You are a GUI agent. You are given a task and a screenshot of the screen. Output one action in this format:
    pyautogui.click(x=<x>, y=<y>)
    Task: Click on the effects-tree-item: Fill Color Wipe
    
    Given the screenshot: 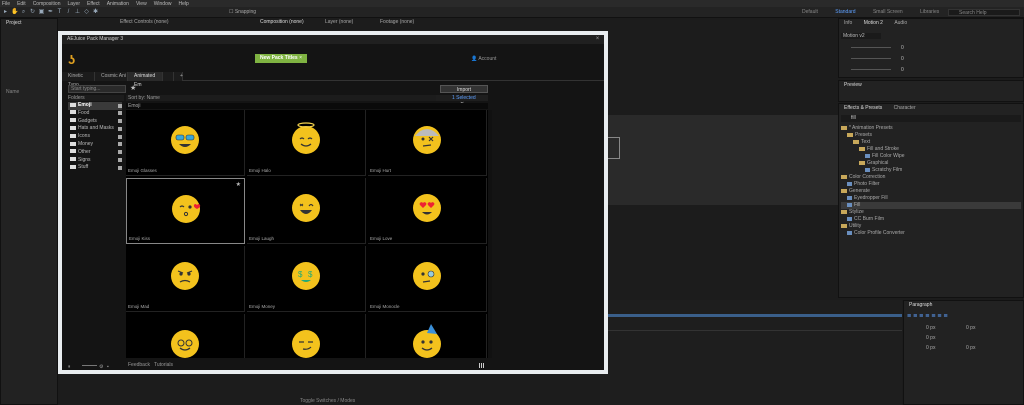 What is the action you would take?
    pyautogui.click(x=931, y=156)
    